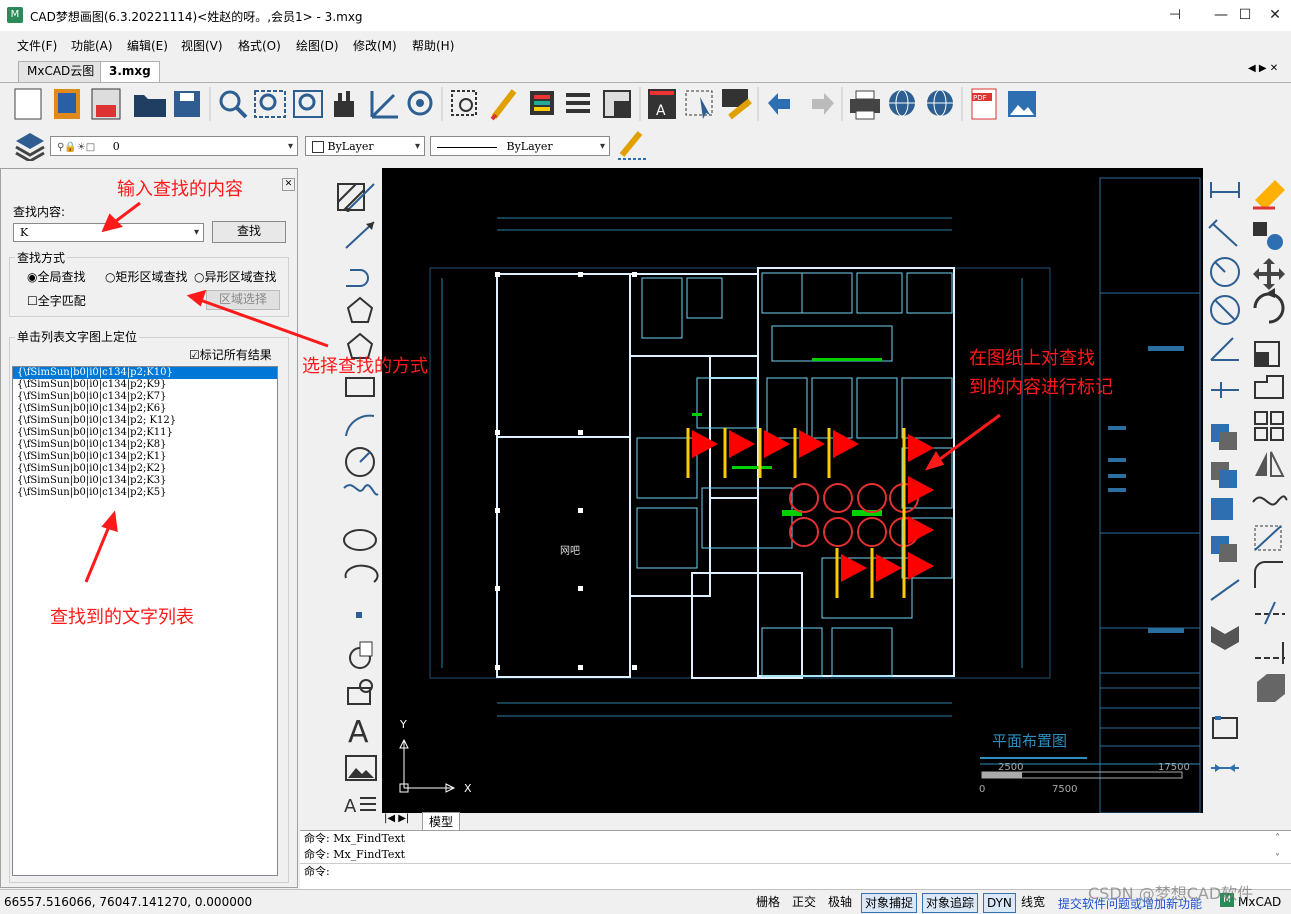 This screenshot has width=1291, height=914. I want to click on match-properties-icon, so click(737, 104).